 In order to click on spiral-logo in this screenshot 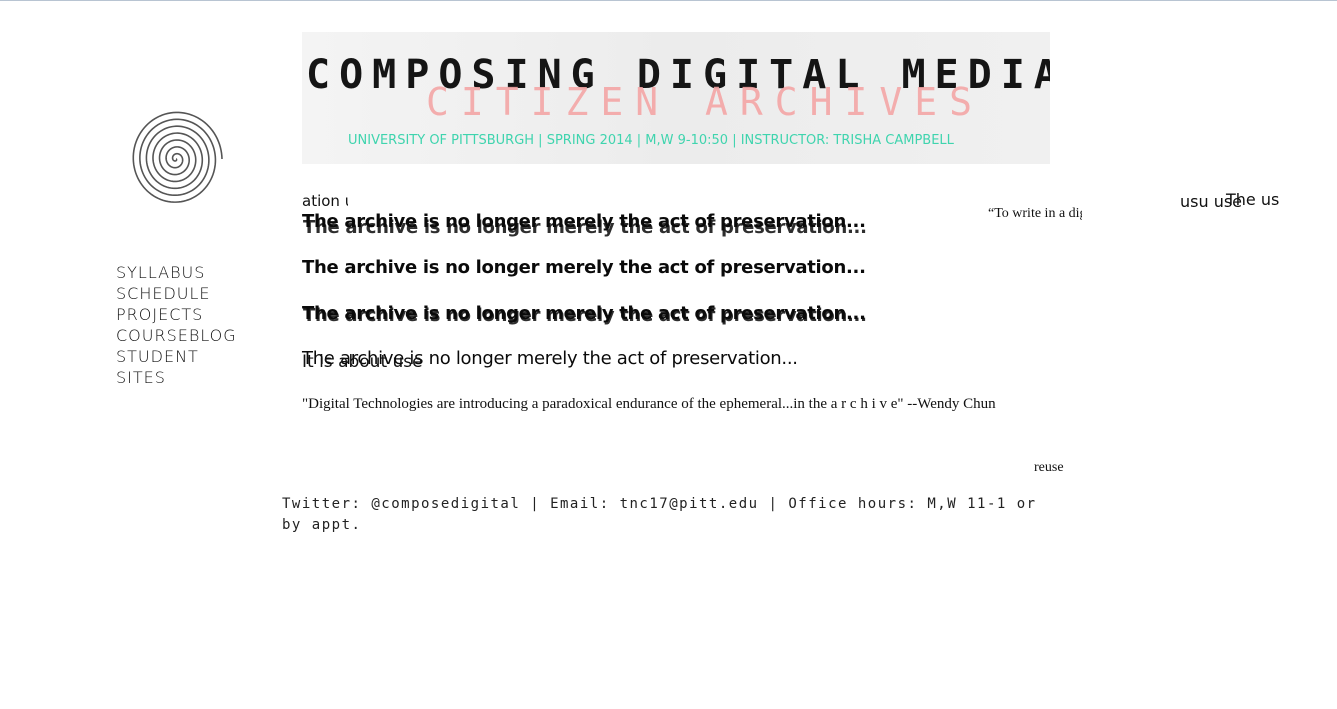, I will do `click(176, 159)`.